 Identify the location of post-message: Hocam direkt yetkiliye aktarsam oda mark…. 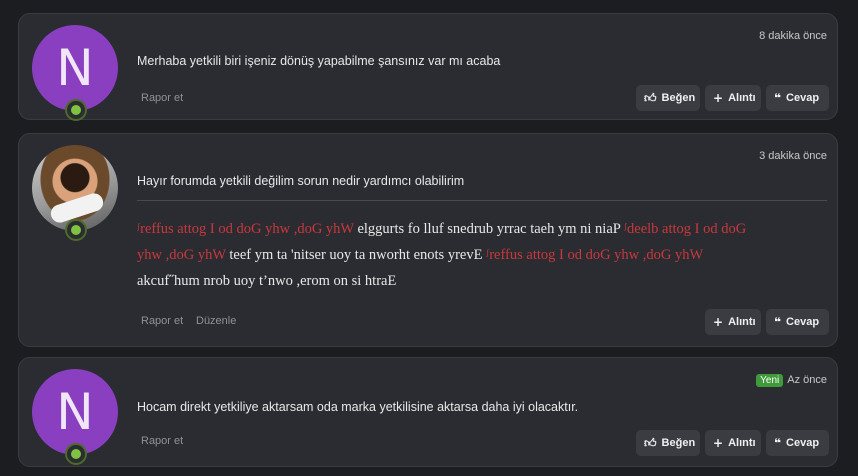
(358, 407).